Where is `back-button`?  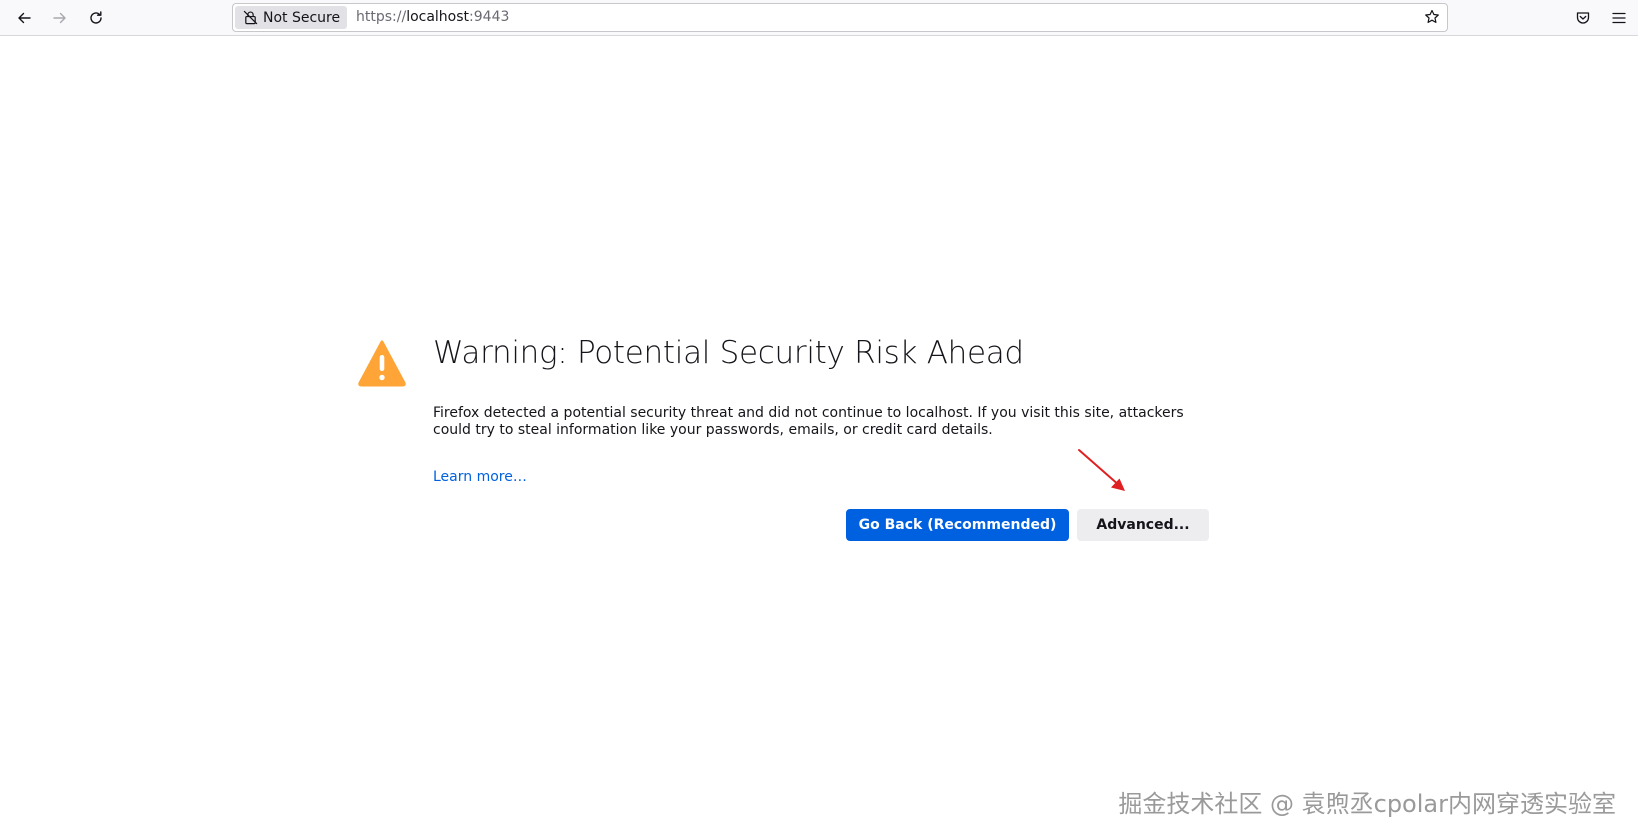 back-button is located at coordinates (24, 18).